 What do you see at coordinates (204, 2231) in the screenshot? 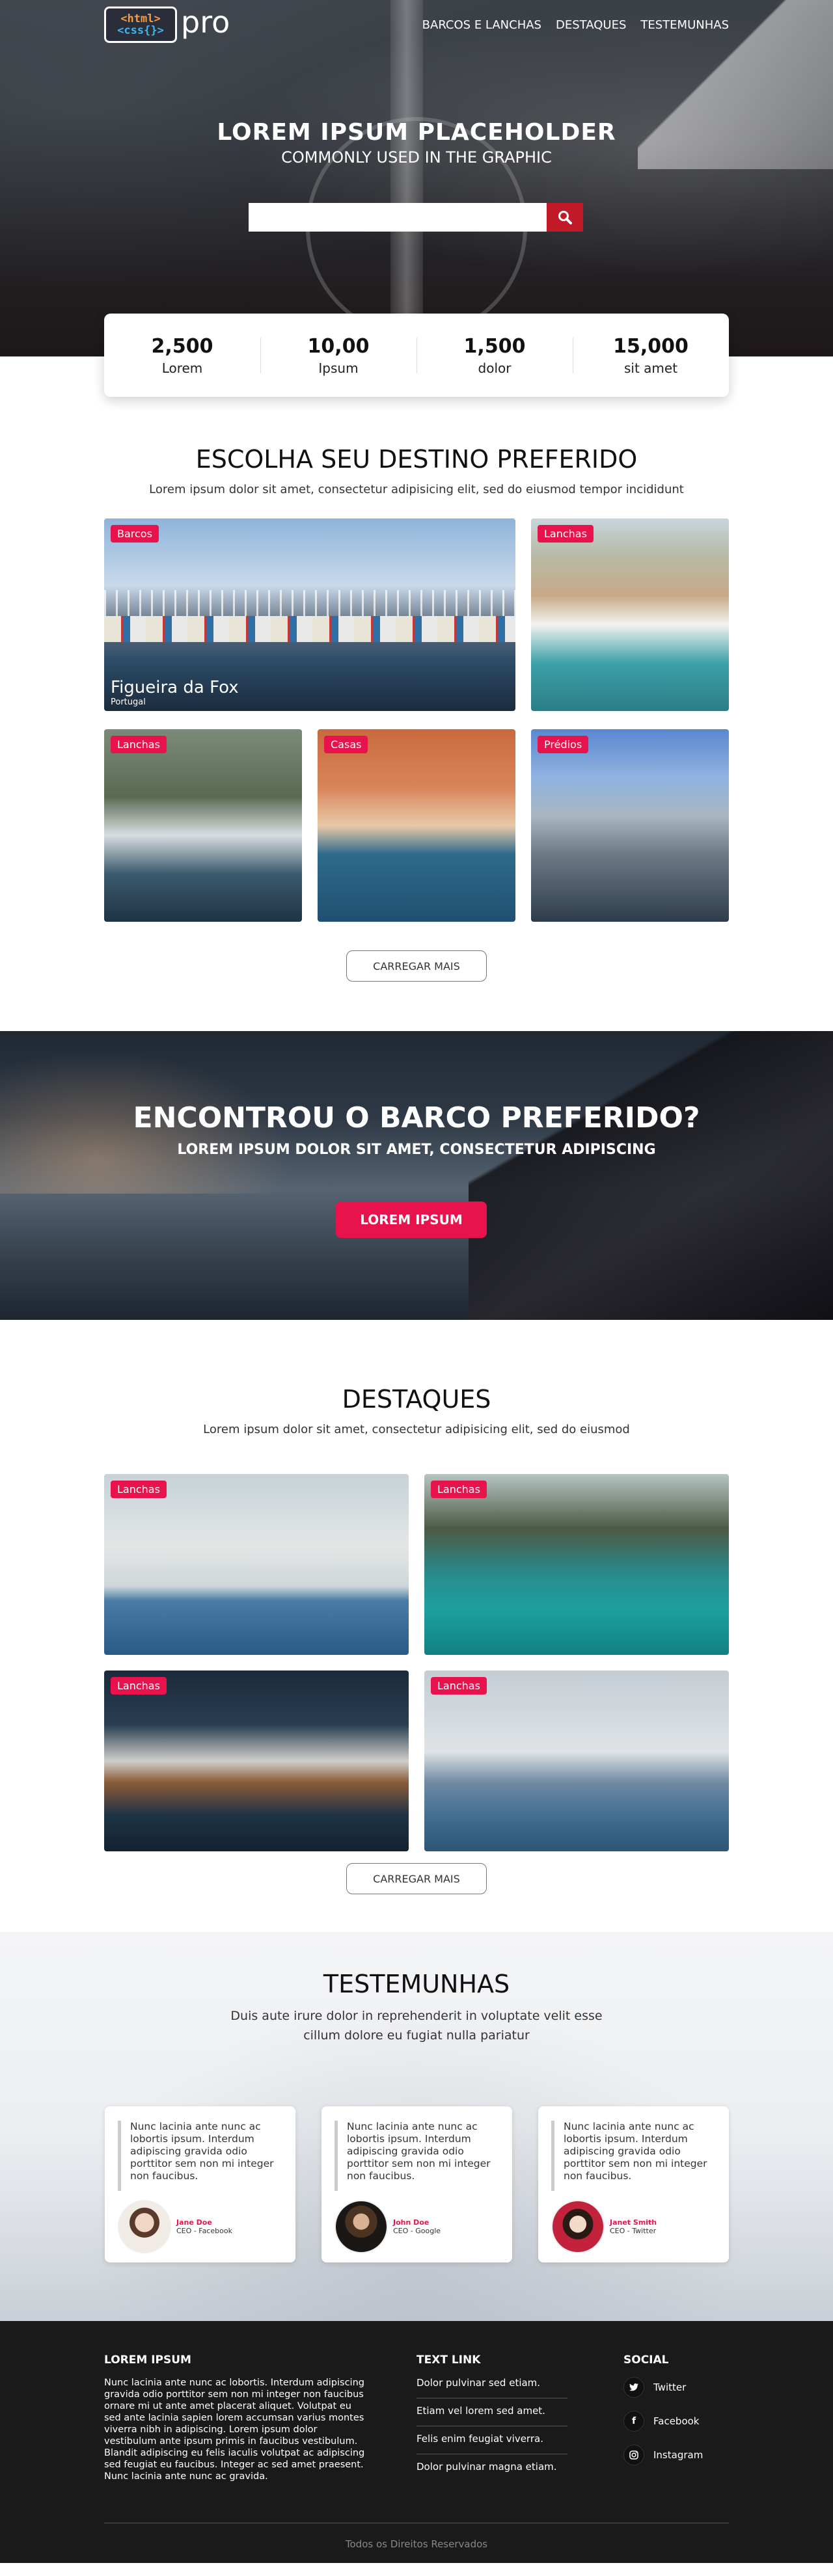
I see `author-role: CEO - Facebook` at bounding box center [204, 2231].